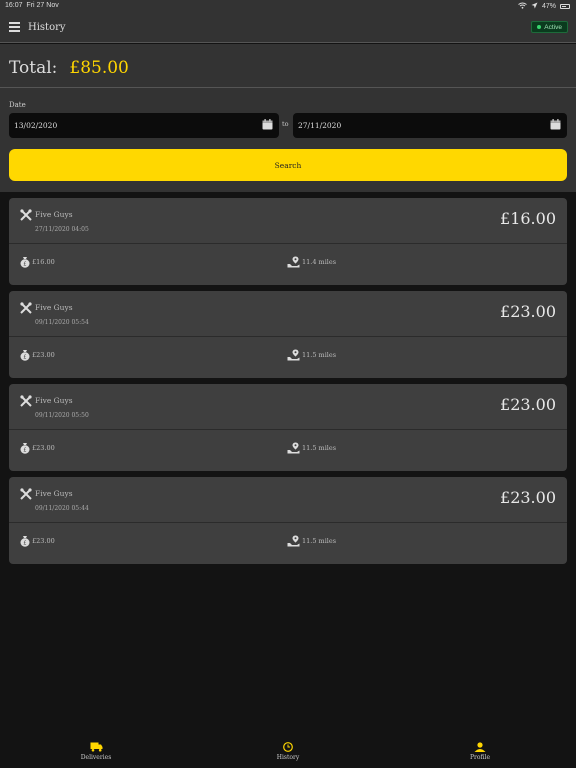  I want to click on location-icon, so click(534, 6).